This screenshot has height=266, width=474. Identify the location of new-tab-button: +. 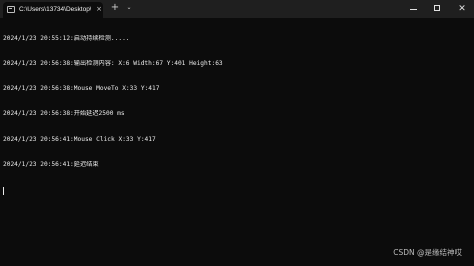
(115, 8).